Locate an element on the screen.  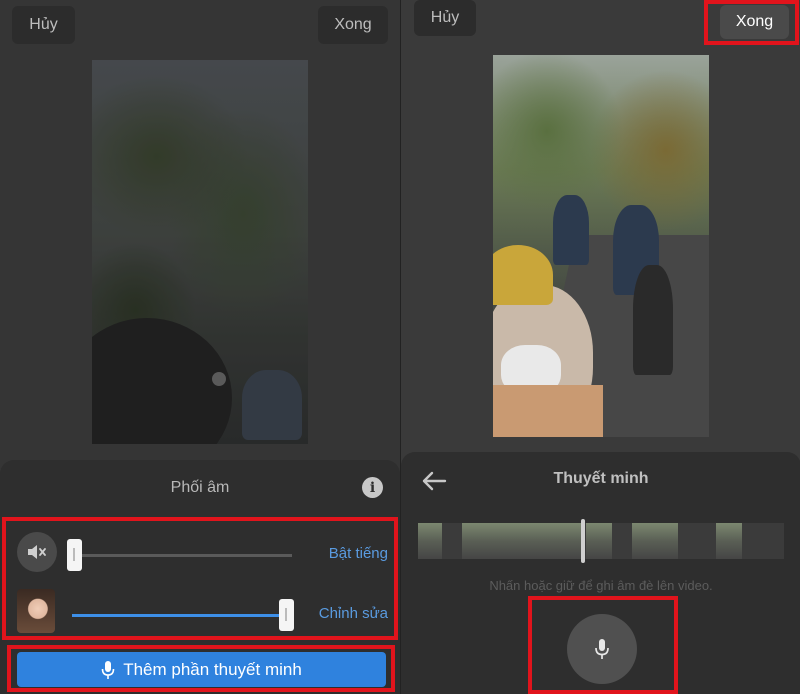
highlight-box-sliders: Bật tiếng Chỉnh sửa is located at coordinates (200, 578).